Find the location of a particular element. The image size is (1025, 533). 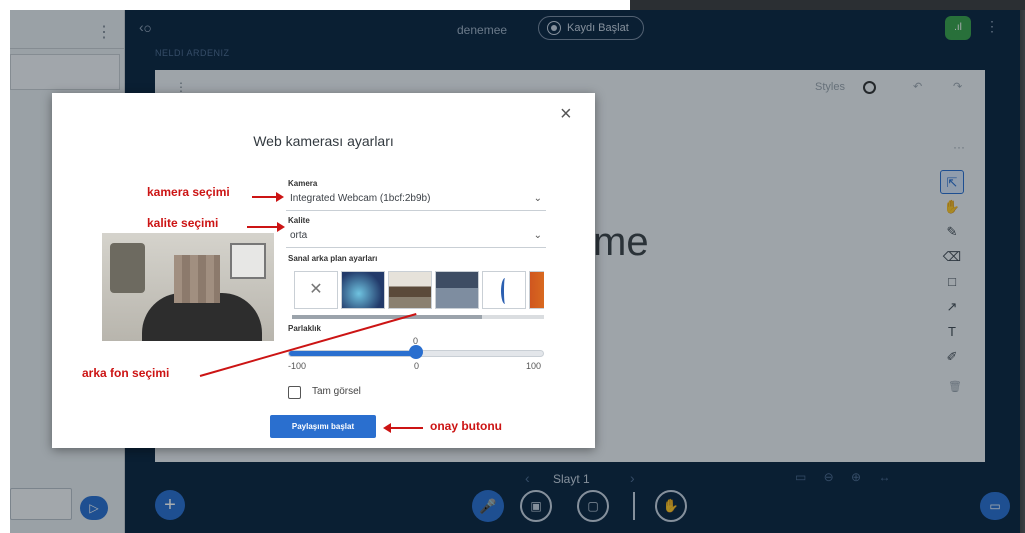

background-options: ✕ is located at coordinates (418, 292).